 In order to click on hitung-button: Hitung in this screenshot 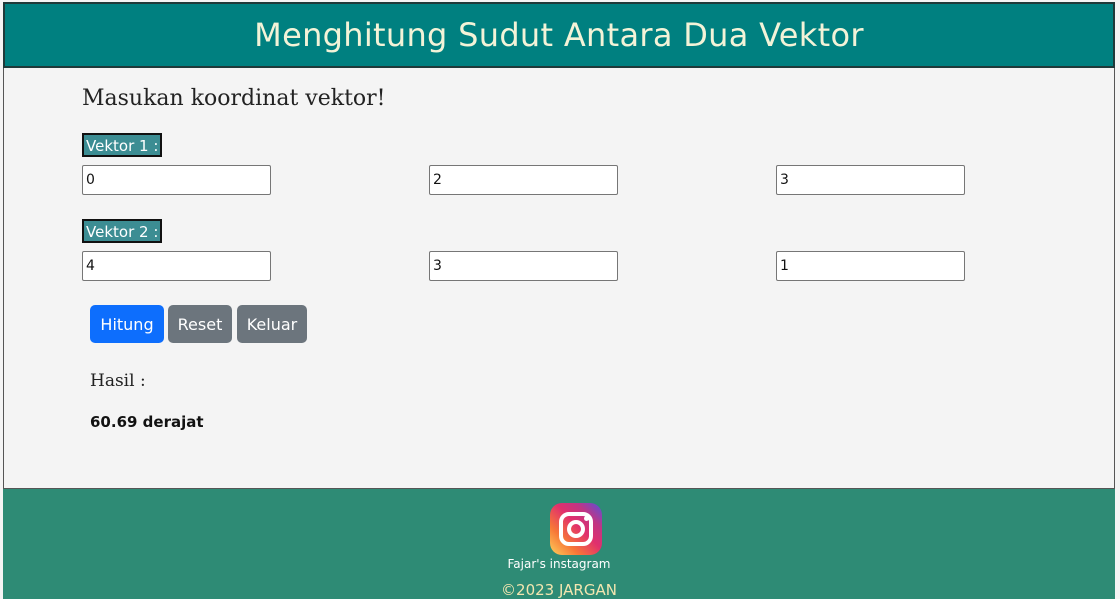, I will do `click(127, 324)`.